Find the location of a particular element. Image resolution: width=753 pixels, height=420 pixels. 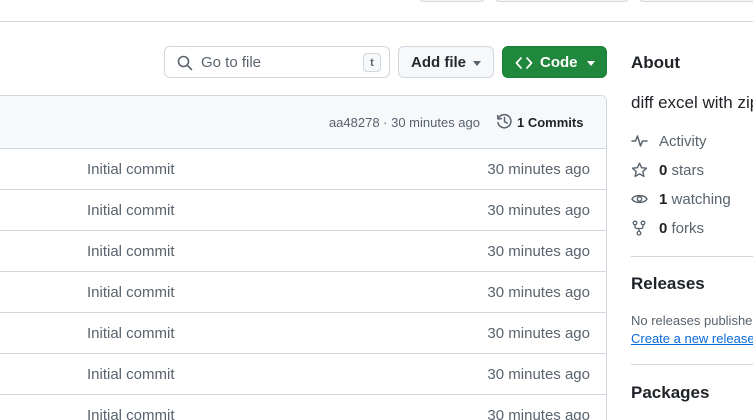

watching-count: 1 is located at coordinates (663, 199).